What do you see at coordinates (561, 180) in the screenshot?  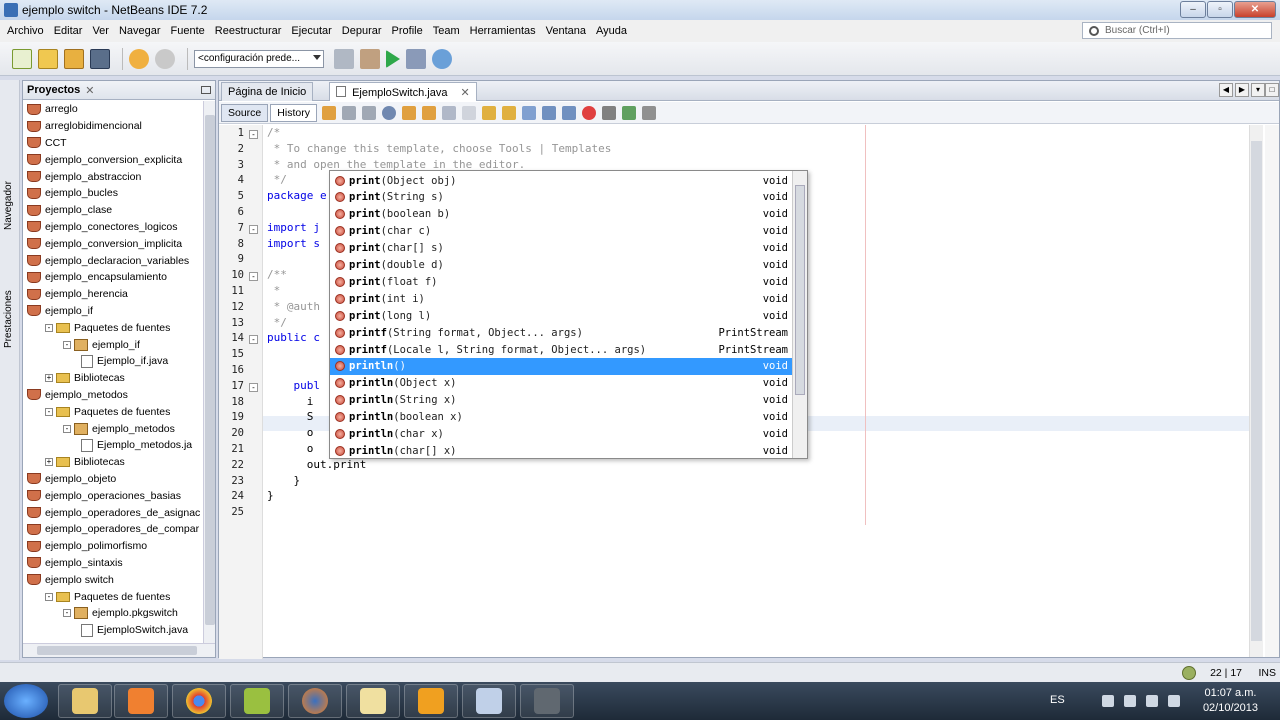 I see `completion-item: print (Object obj) void` at bounding box center [561, 180].